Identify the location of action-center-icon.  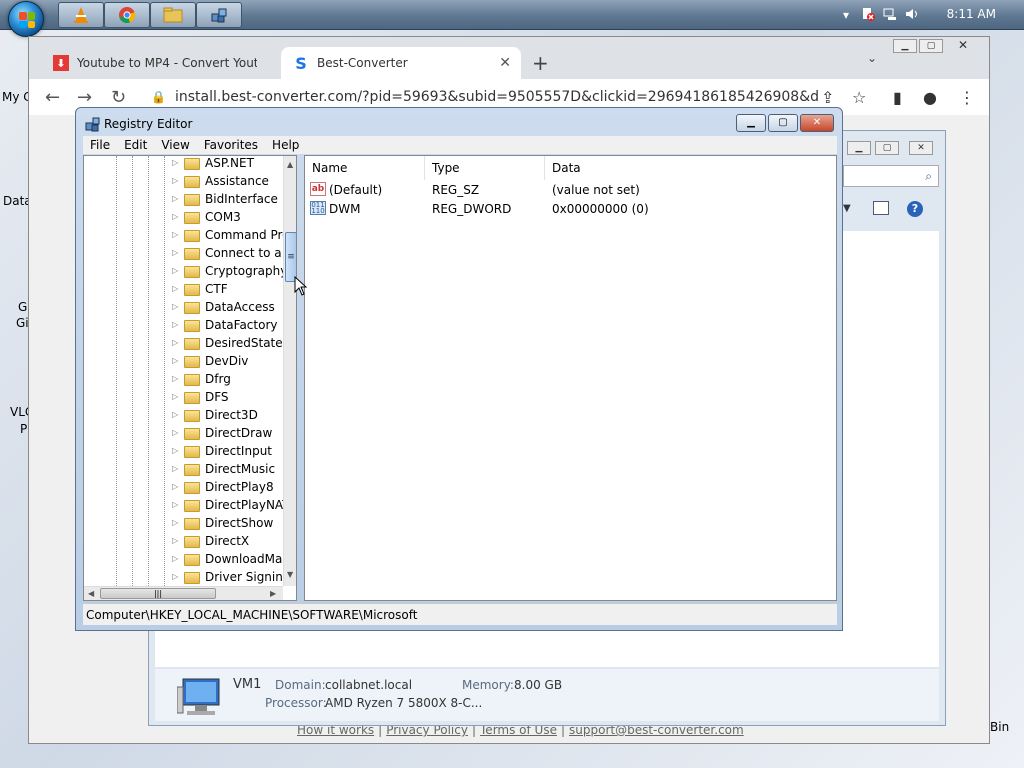
(868, 15).